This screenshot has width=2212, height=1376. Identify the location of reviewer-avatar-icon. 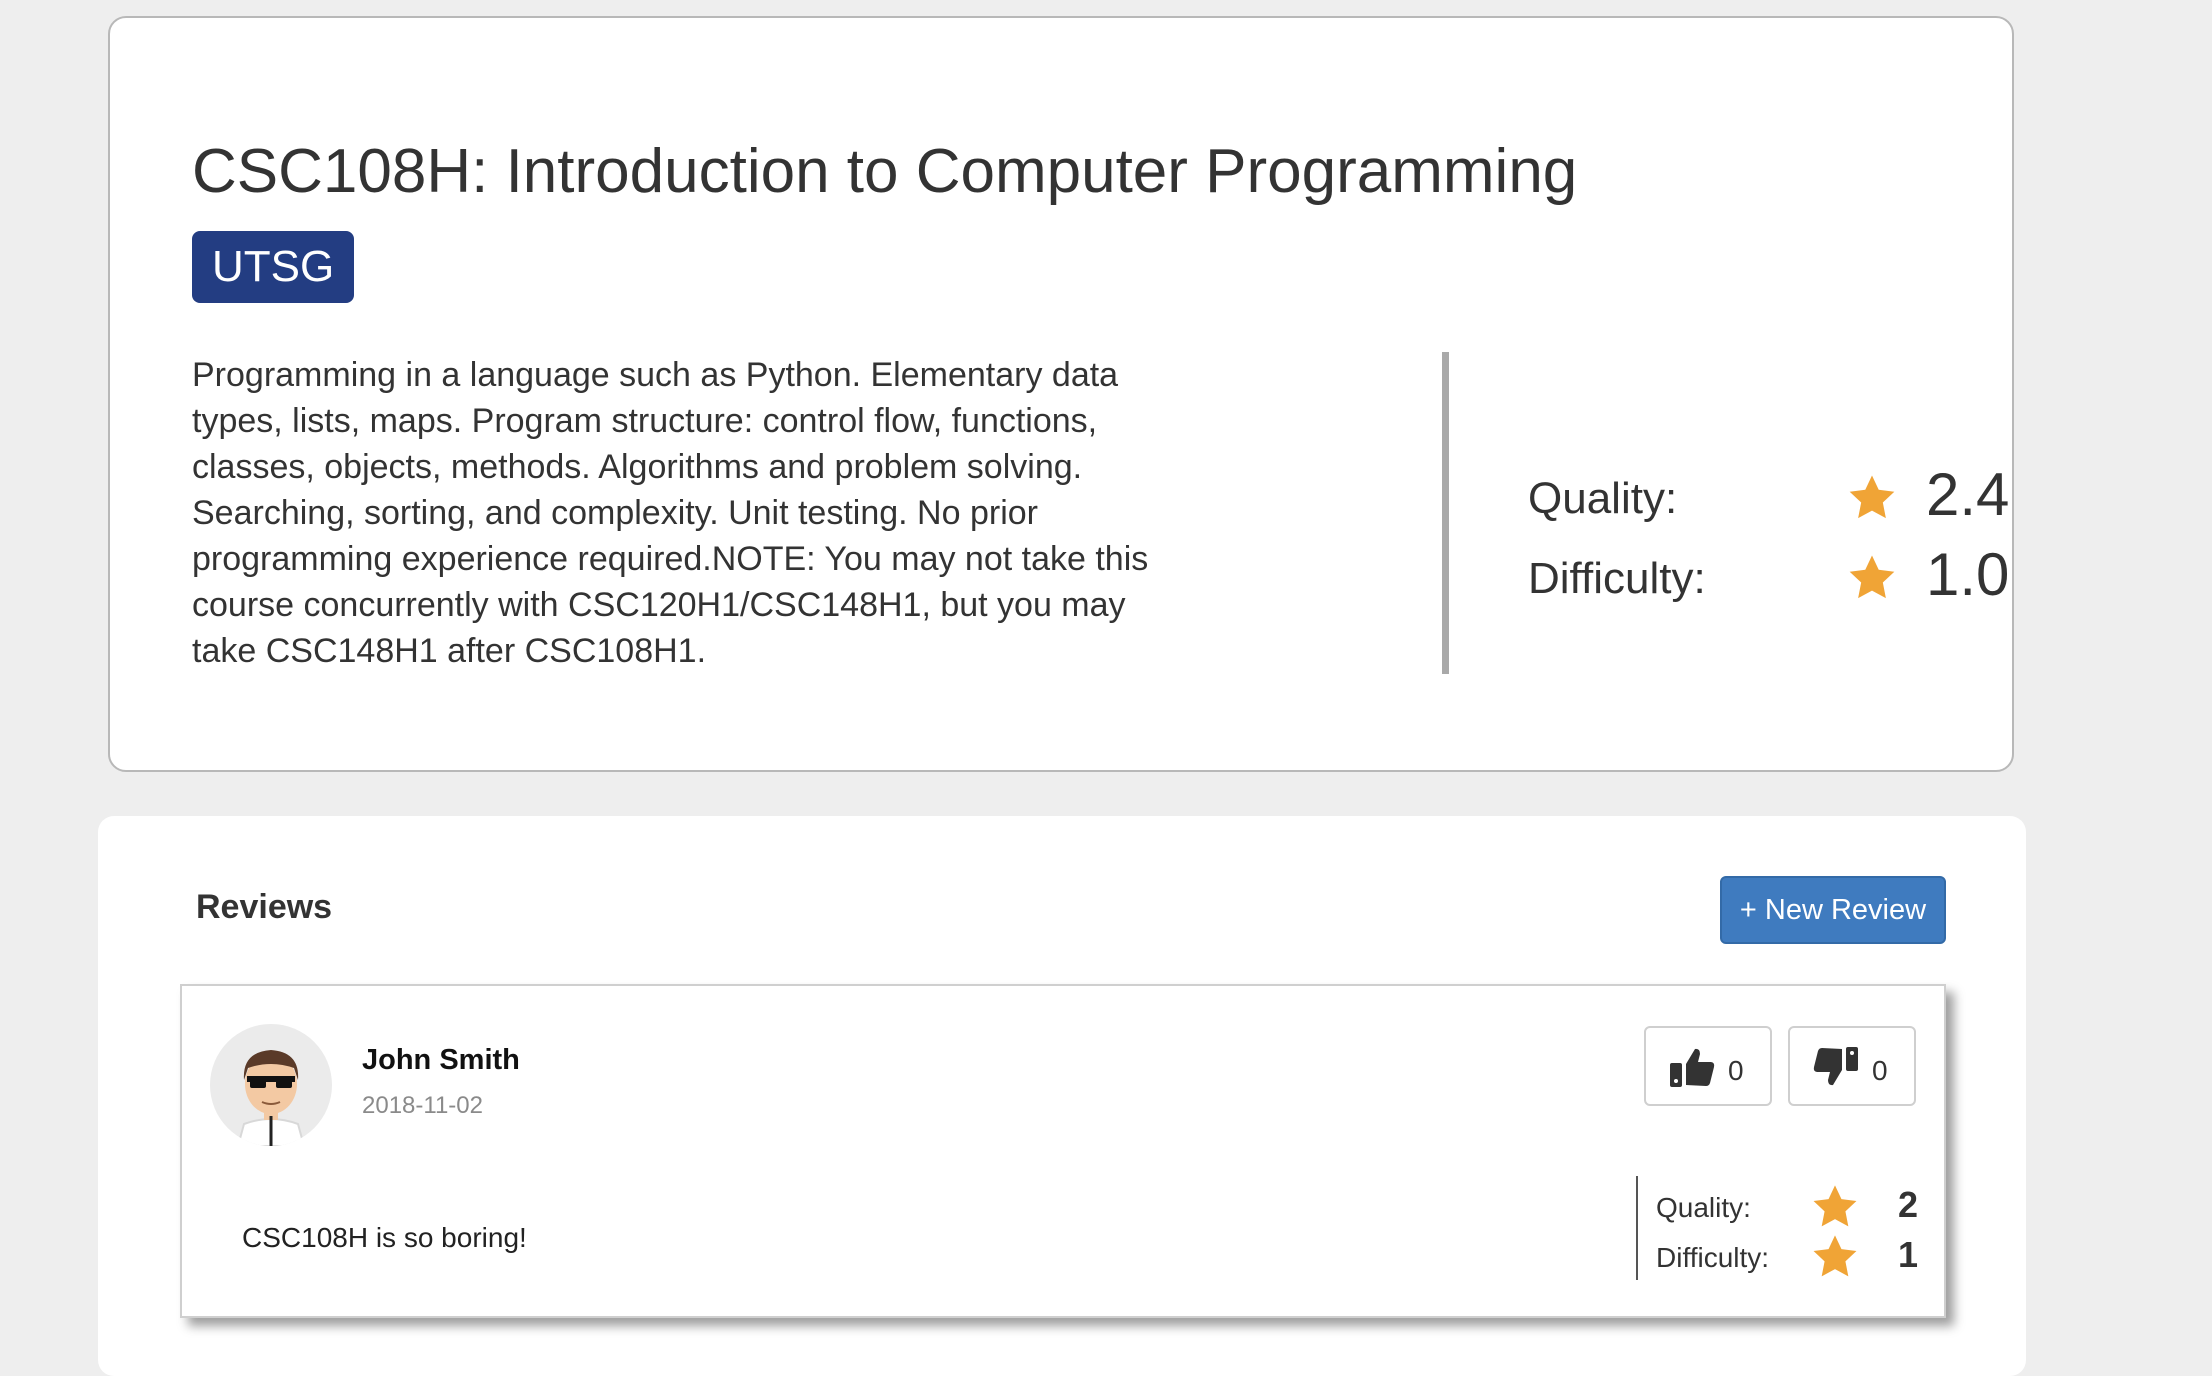
(271, 1098).